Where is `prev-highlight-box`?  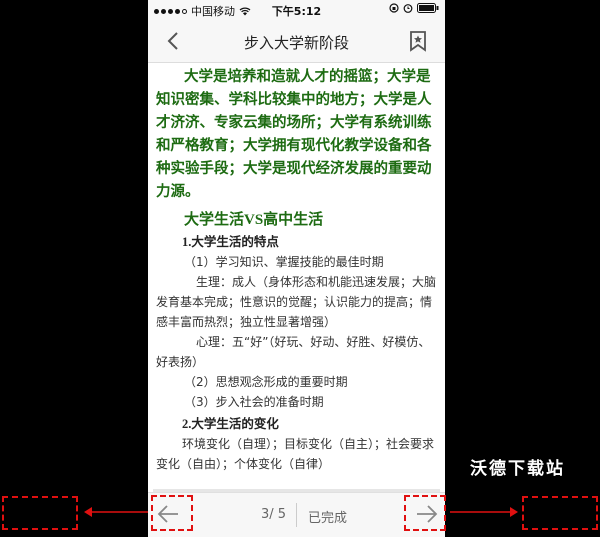
prev-highlight-box is located at coordinates (172, 513).